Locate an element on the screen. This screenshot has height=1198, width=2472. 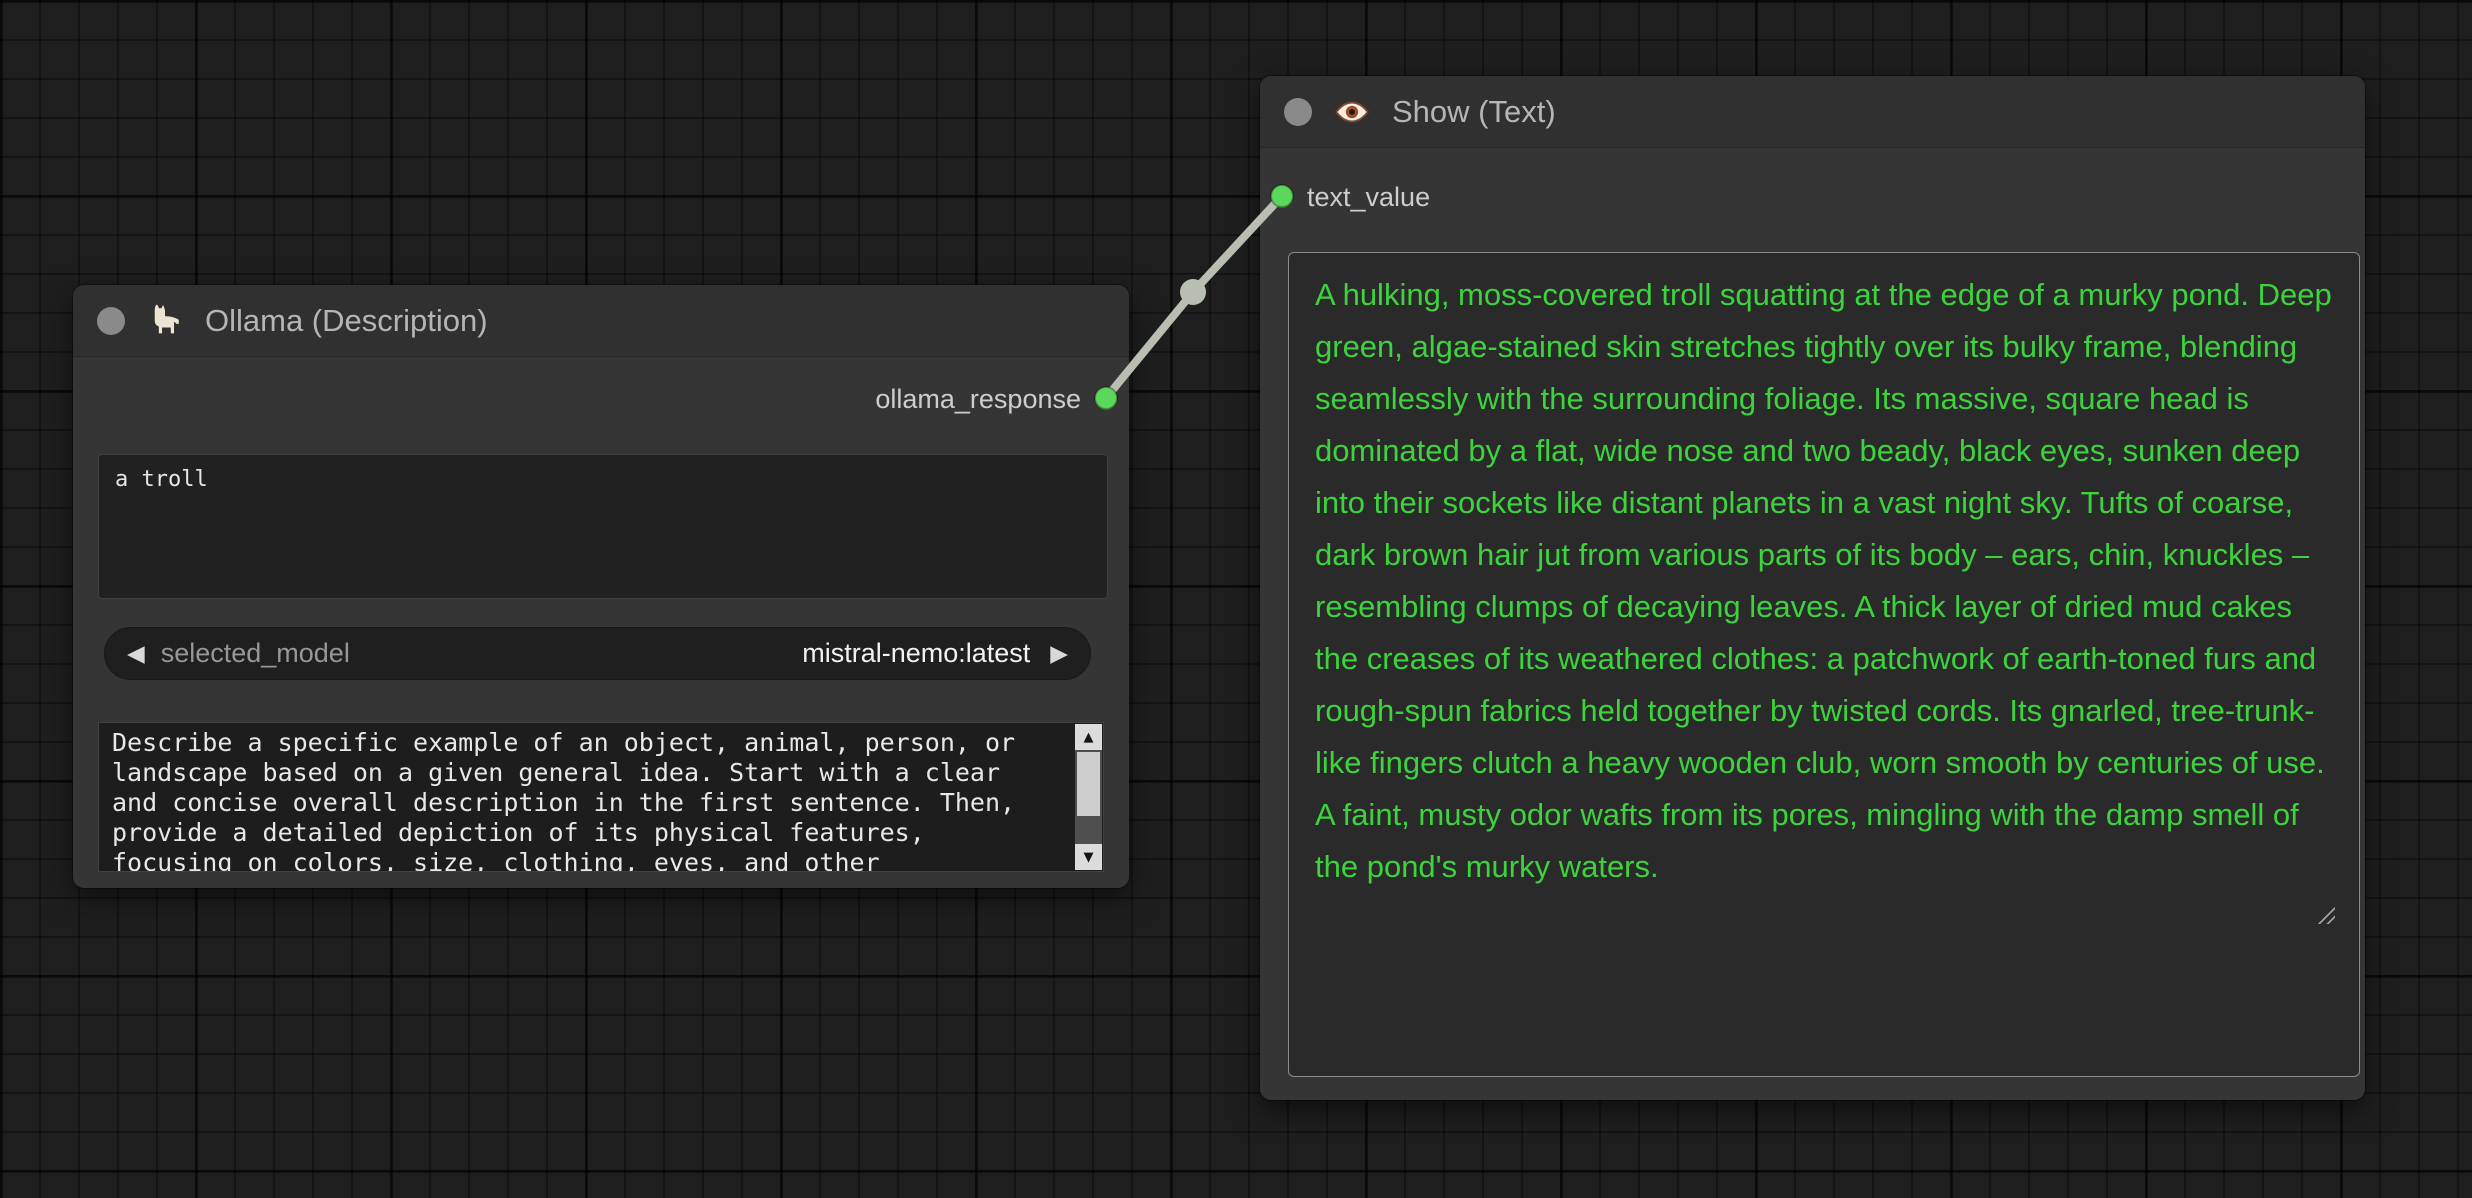
eye-icon is located at coordinates (1352, 112).